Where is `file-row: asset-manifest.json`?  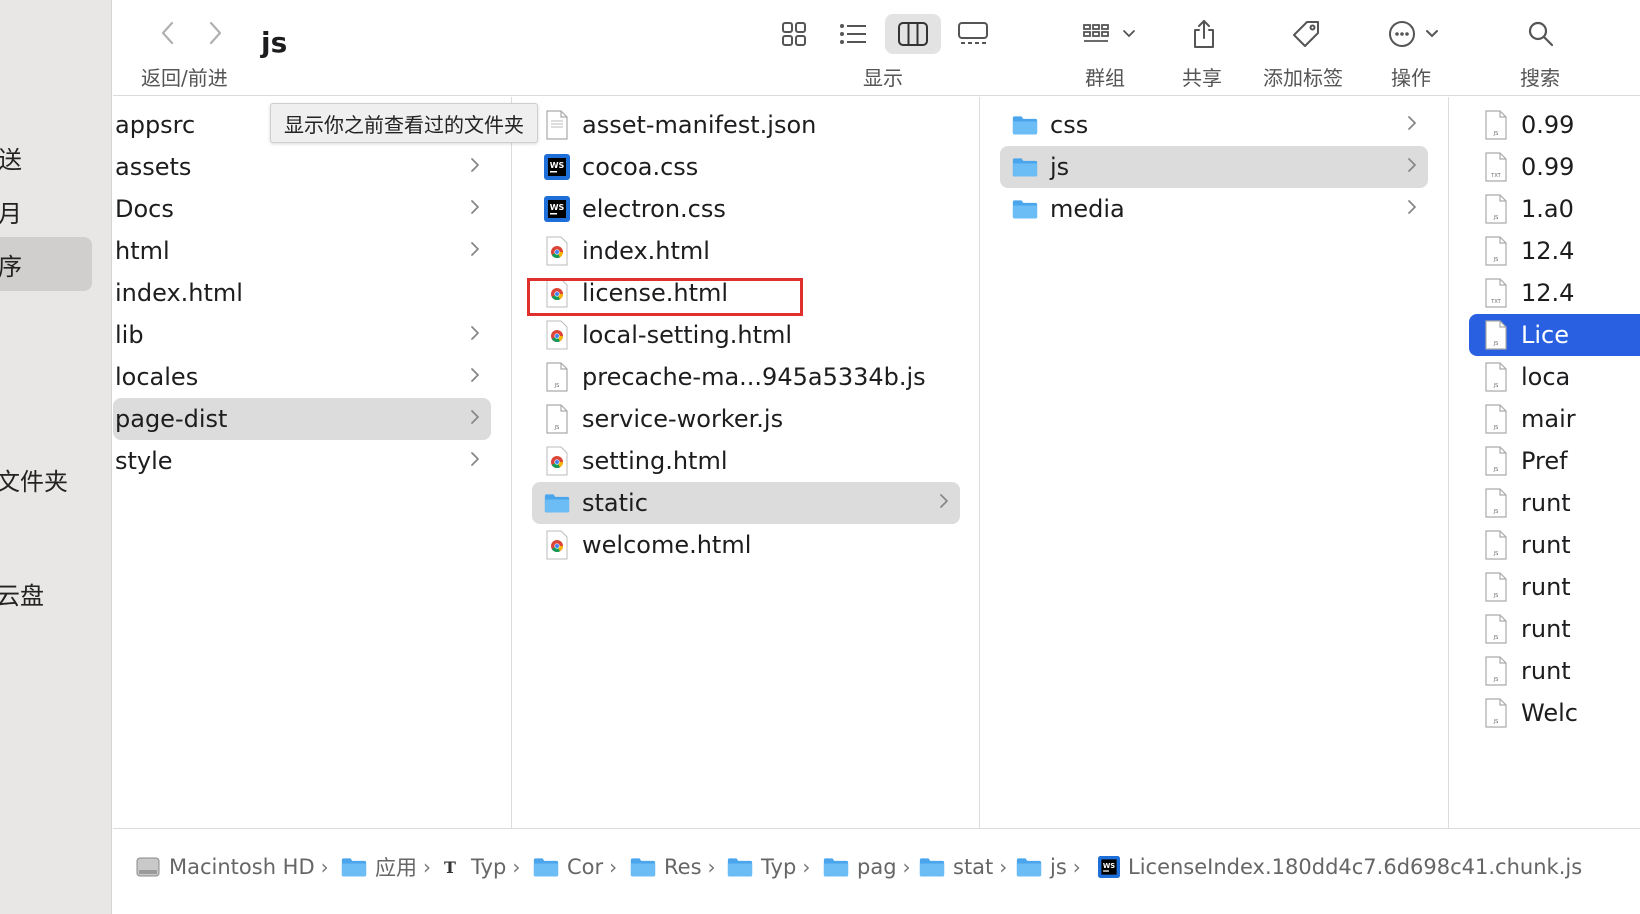 file-row: asset-manifest.json is located at coordinates (746, 125).